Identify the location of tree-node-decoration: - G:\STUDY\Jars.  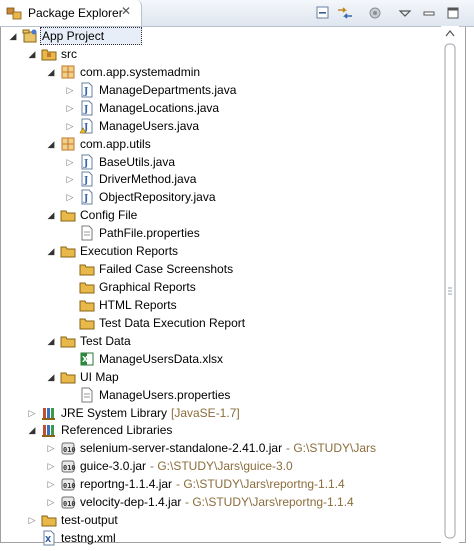
(331, 448).